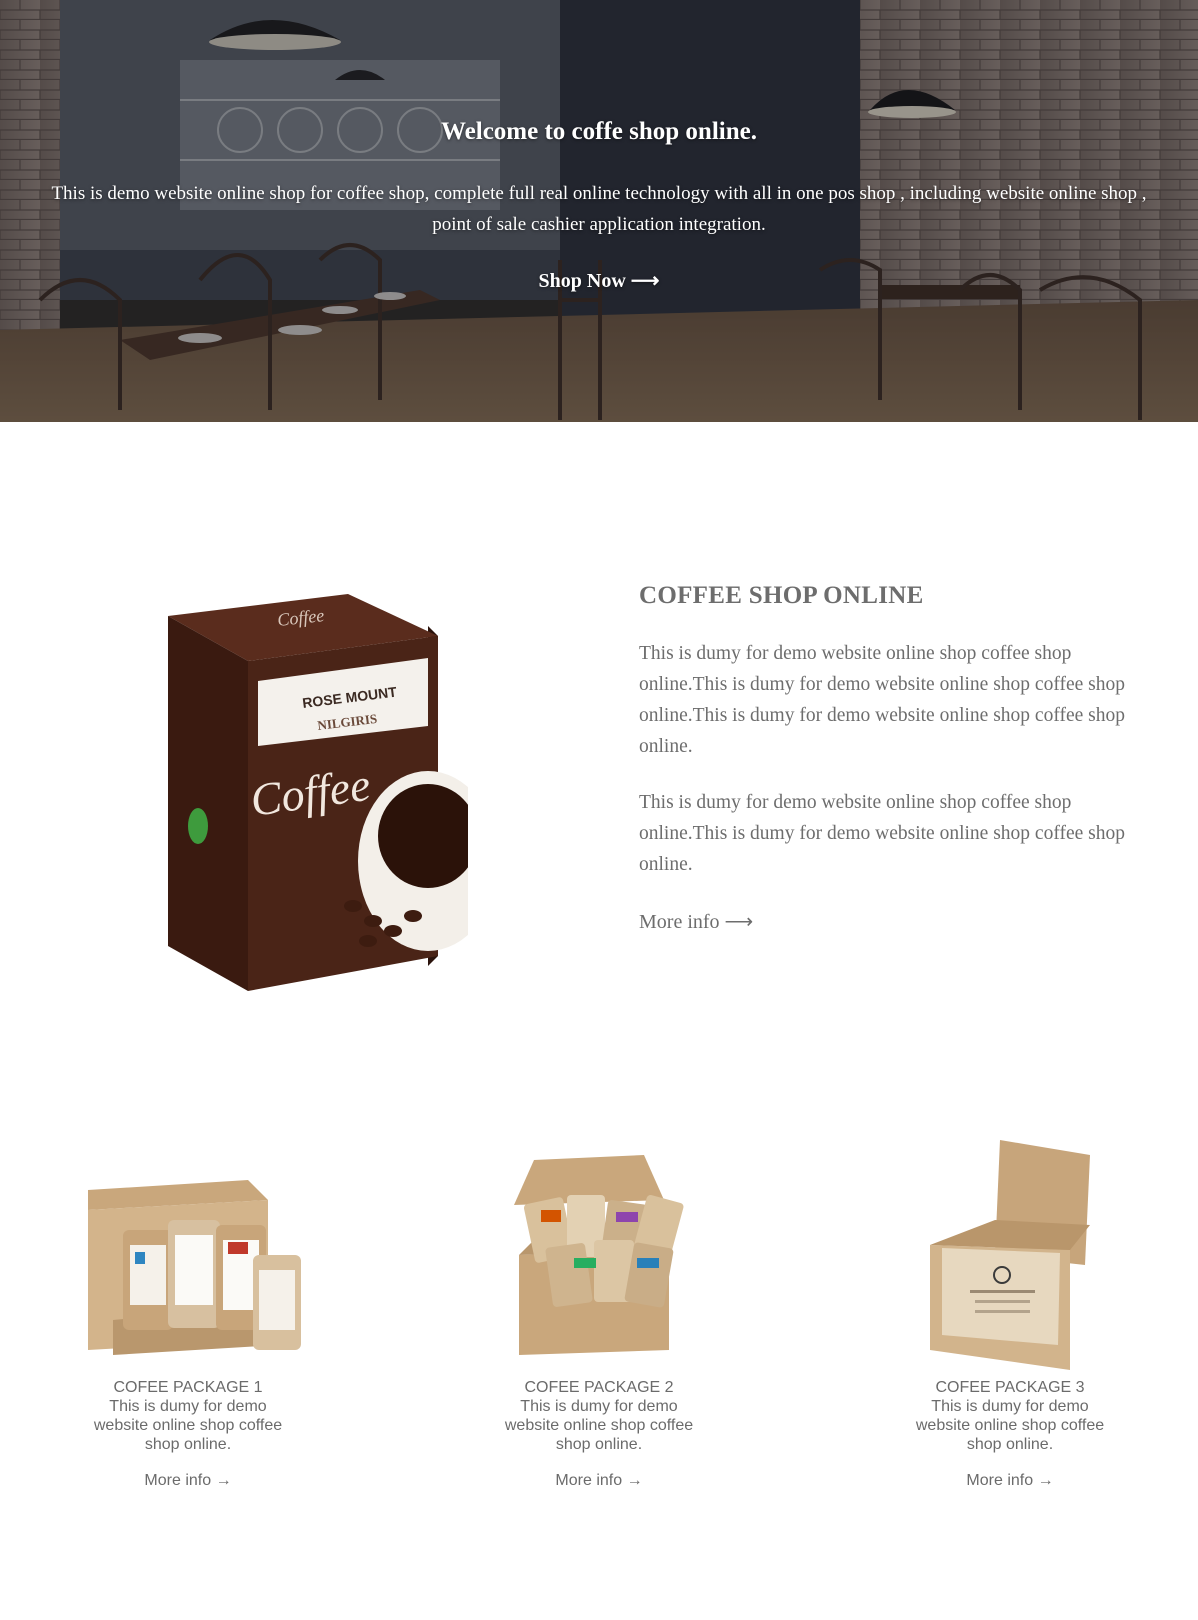 This screenshot has width=1198, height=1620. I want to click on package-3-title: COFEE PACKAGE 3, so click(1010, 1387).